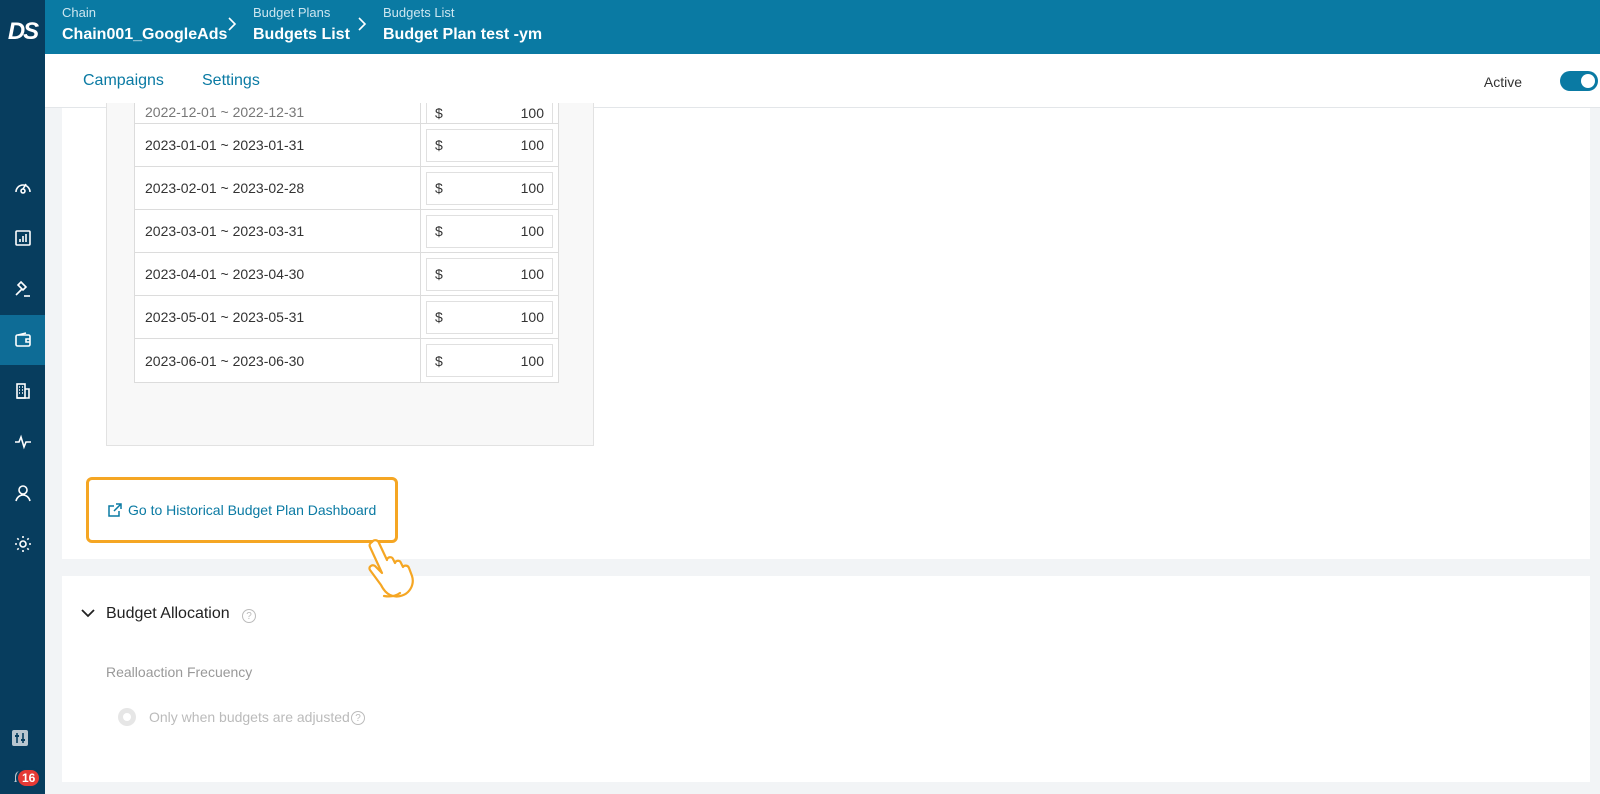 The width and height of the screenshot is (1600, 794). I want to click on breadcrumb-budget-plans-caption: Budget Plans, so click(292, 12).